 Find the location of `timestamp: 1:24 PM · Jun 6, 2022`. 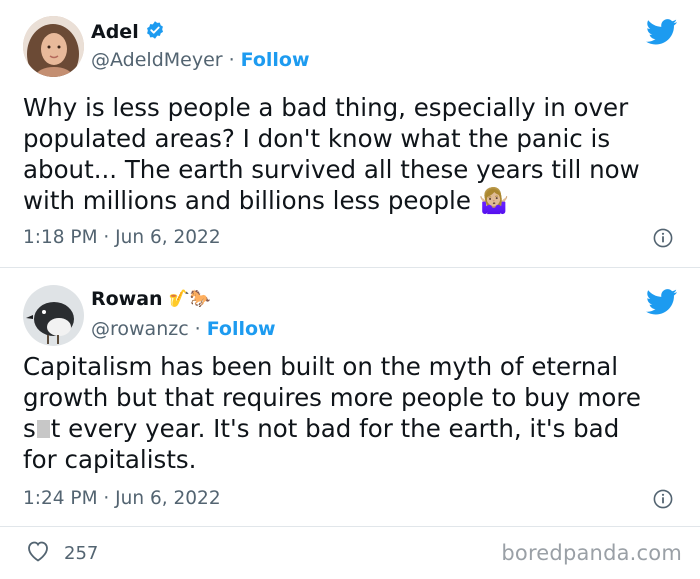

timestamp: 1:24 PM · Jun 6, 2022 is located at coordinates (122, 498).